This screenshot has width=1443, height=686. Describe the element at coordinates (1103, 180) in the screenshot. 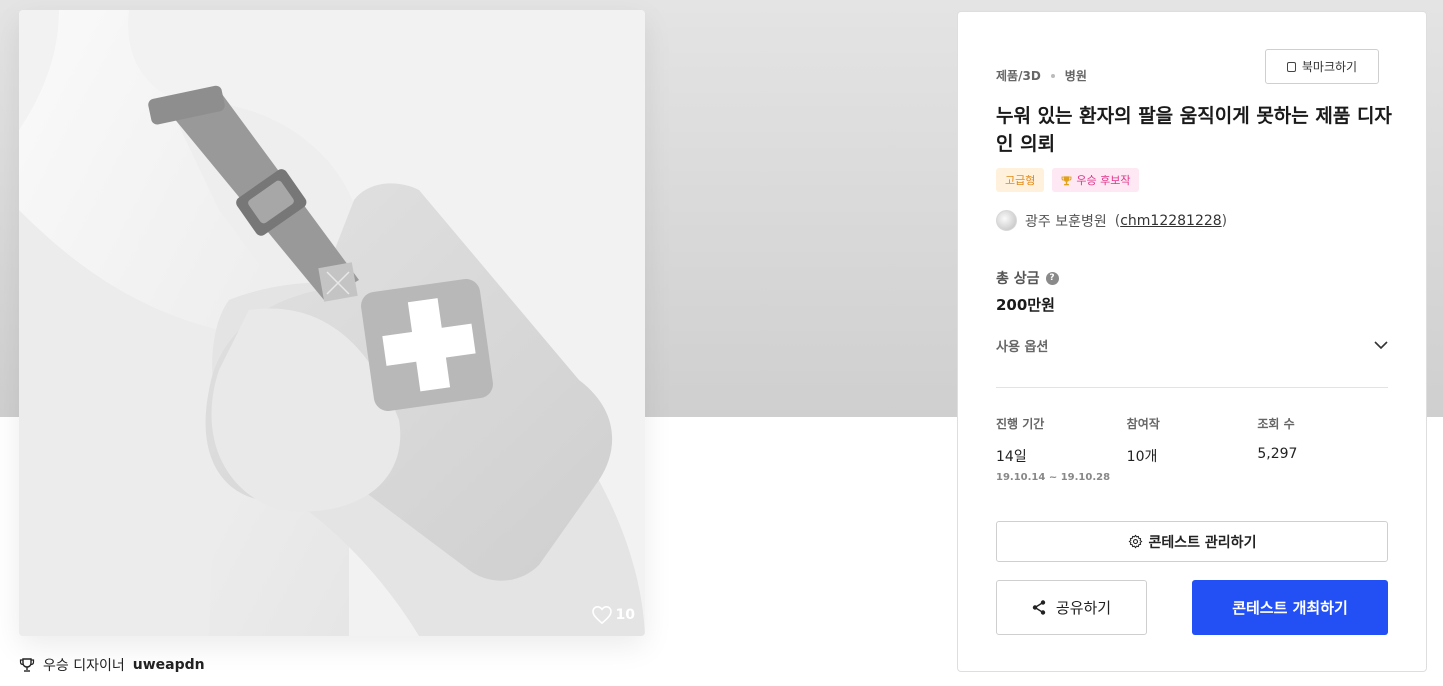

I see `award-badge-label: 우승 후보작` at that location.